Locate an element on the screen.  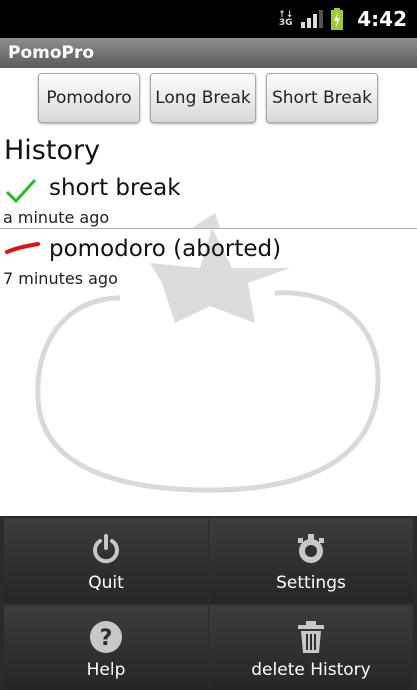
status-icons: ↑↓ 3G 4:42 is located at coordinates (342, 19).